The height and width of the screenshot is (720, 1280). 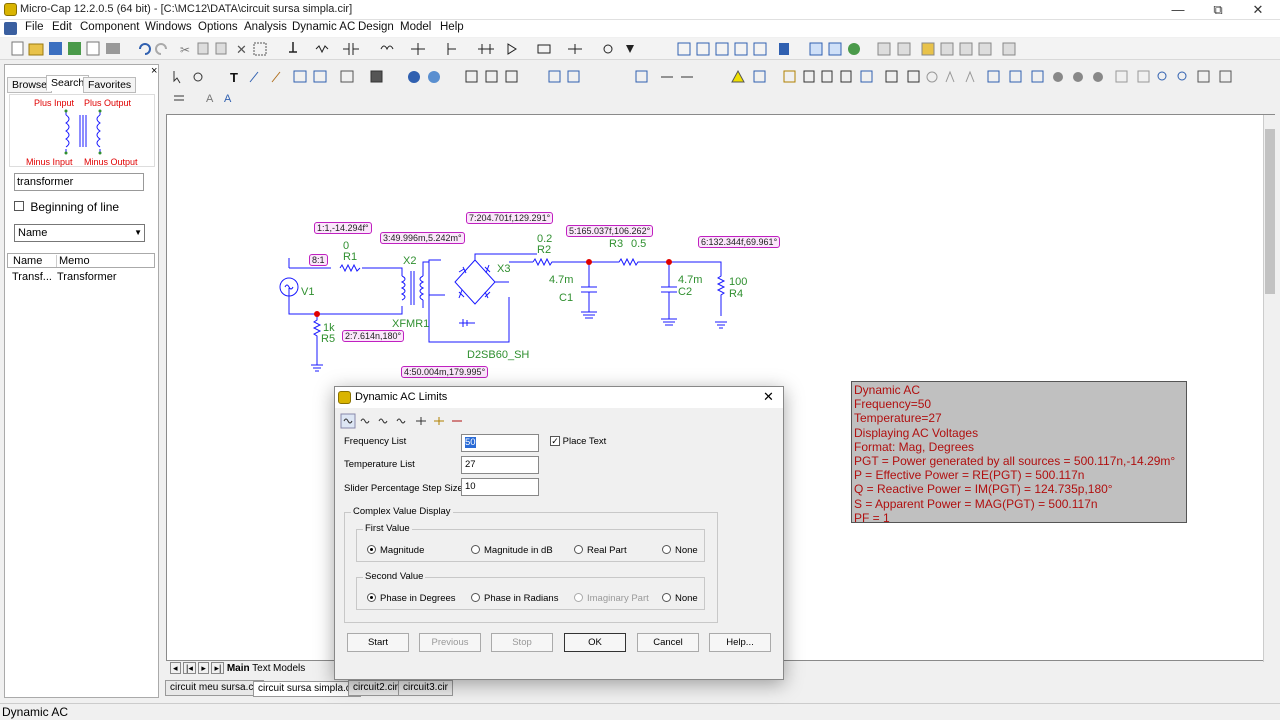 What do you see at coordinates (690, 280) in the screenshot?
I see `c2-value-label: 4.7m` at bounding box center [690, 280].